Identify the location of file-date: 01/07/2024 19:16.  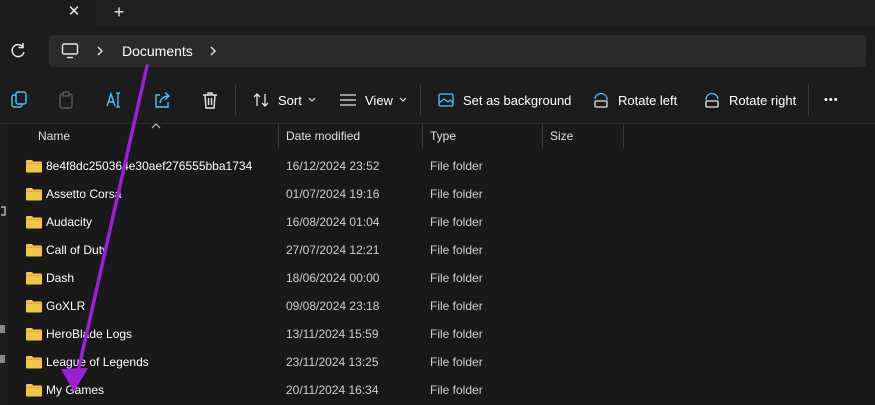
(333, 194).